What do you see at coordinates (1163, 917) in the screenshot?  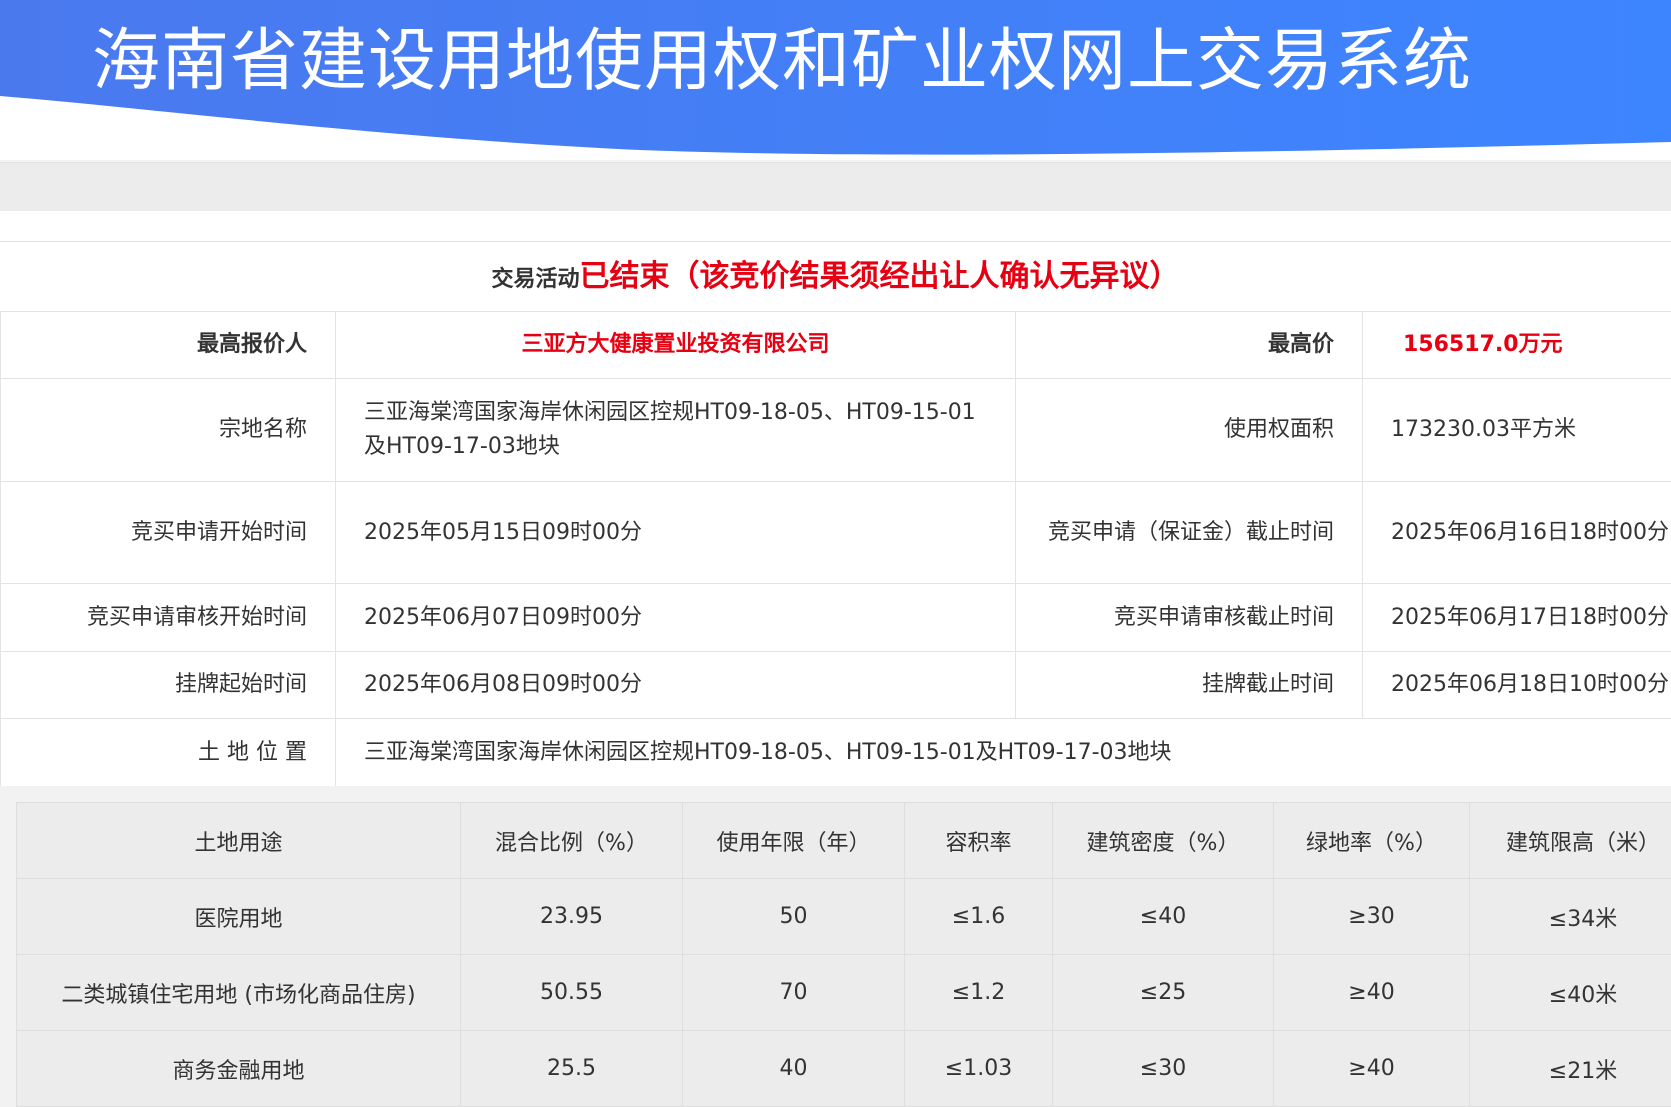 I see `usage-cell: ≤40` at bounding box center [1163, 917].